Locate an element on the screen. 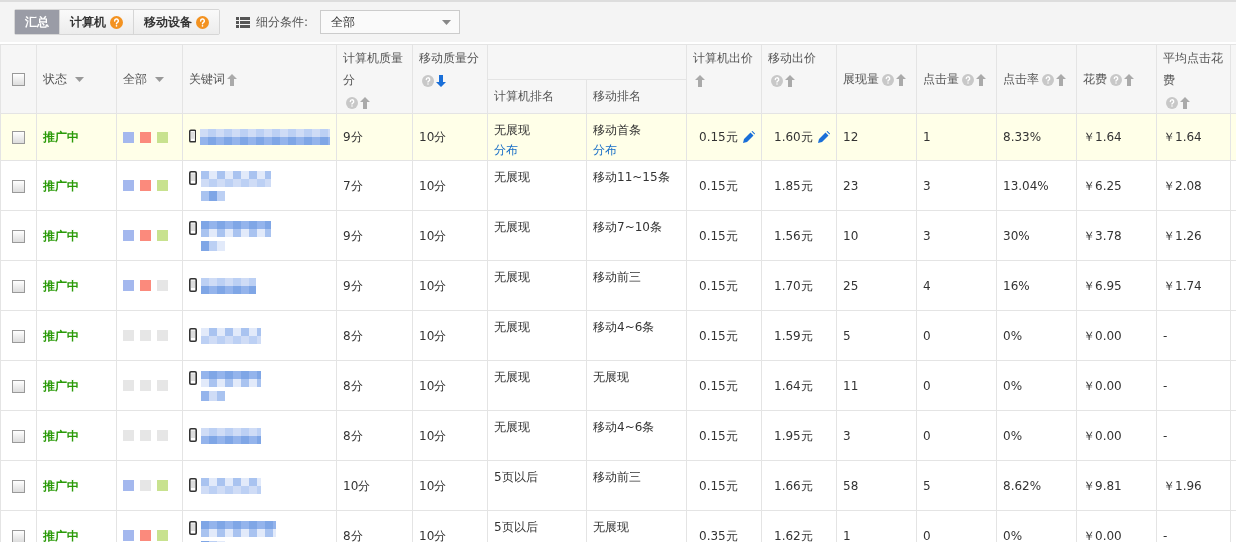 The width and height of the screenshot is (1236, 542). column-header: 全部 is located at coordinates (135, 79).